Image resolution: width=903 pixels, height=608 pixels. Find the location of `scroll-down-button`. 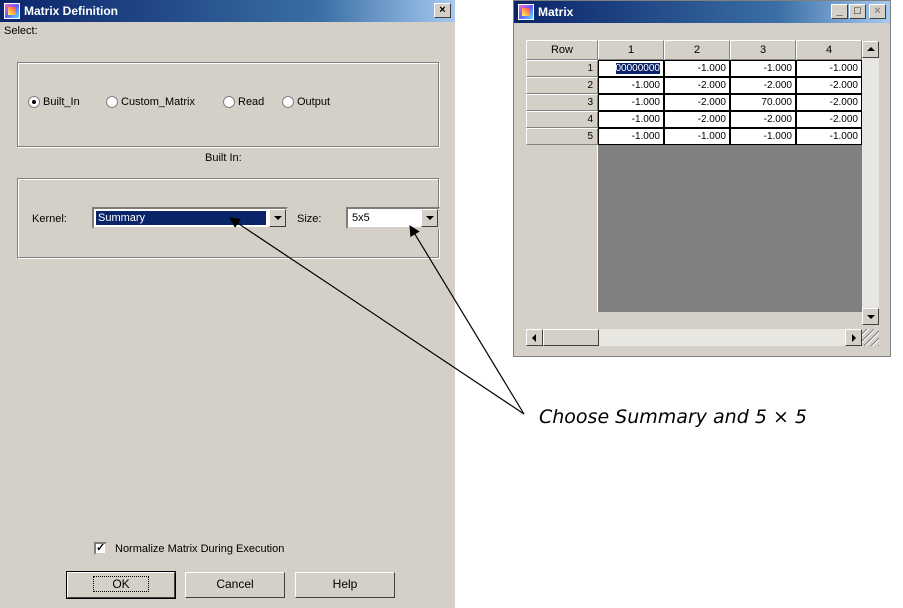

scroll-down-button is located at coordinates (870, 316).